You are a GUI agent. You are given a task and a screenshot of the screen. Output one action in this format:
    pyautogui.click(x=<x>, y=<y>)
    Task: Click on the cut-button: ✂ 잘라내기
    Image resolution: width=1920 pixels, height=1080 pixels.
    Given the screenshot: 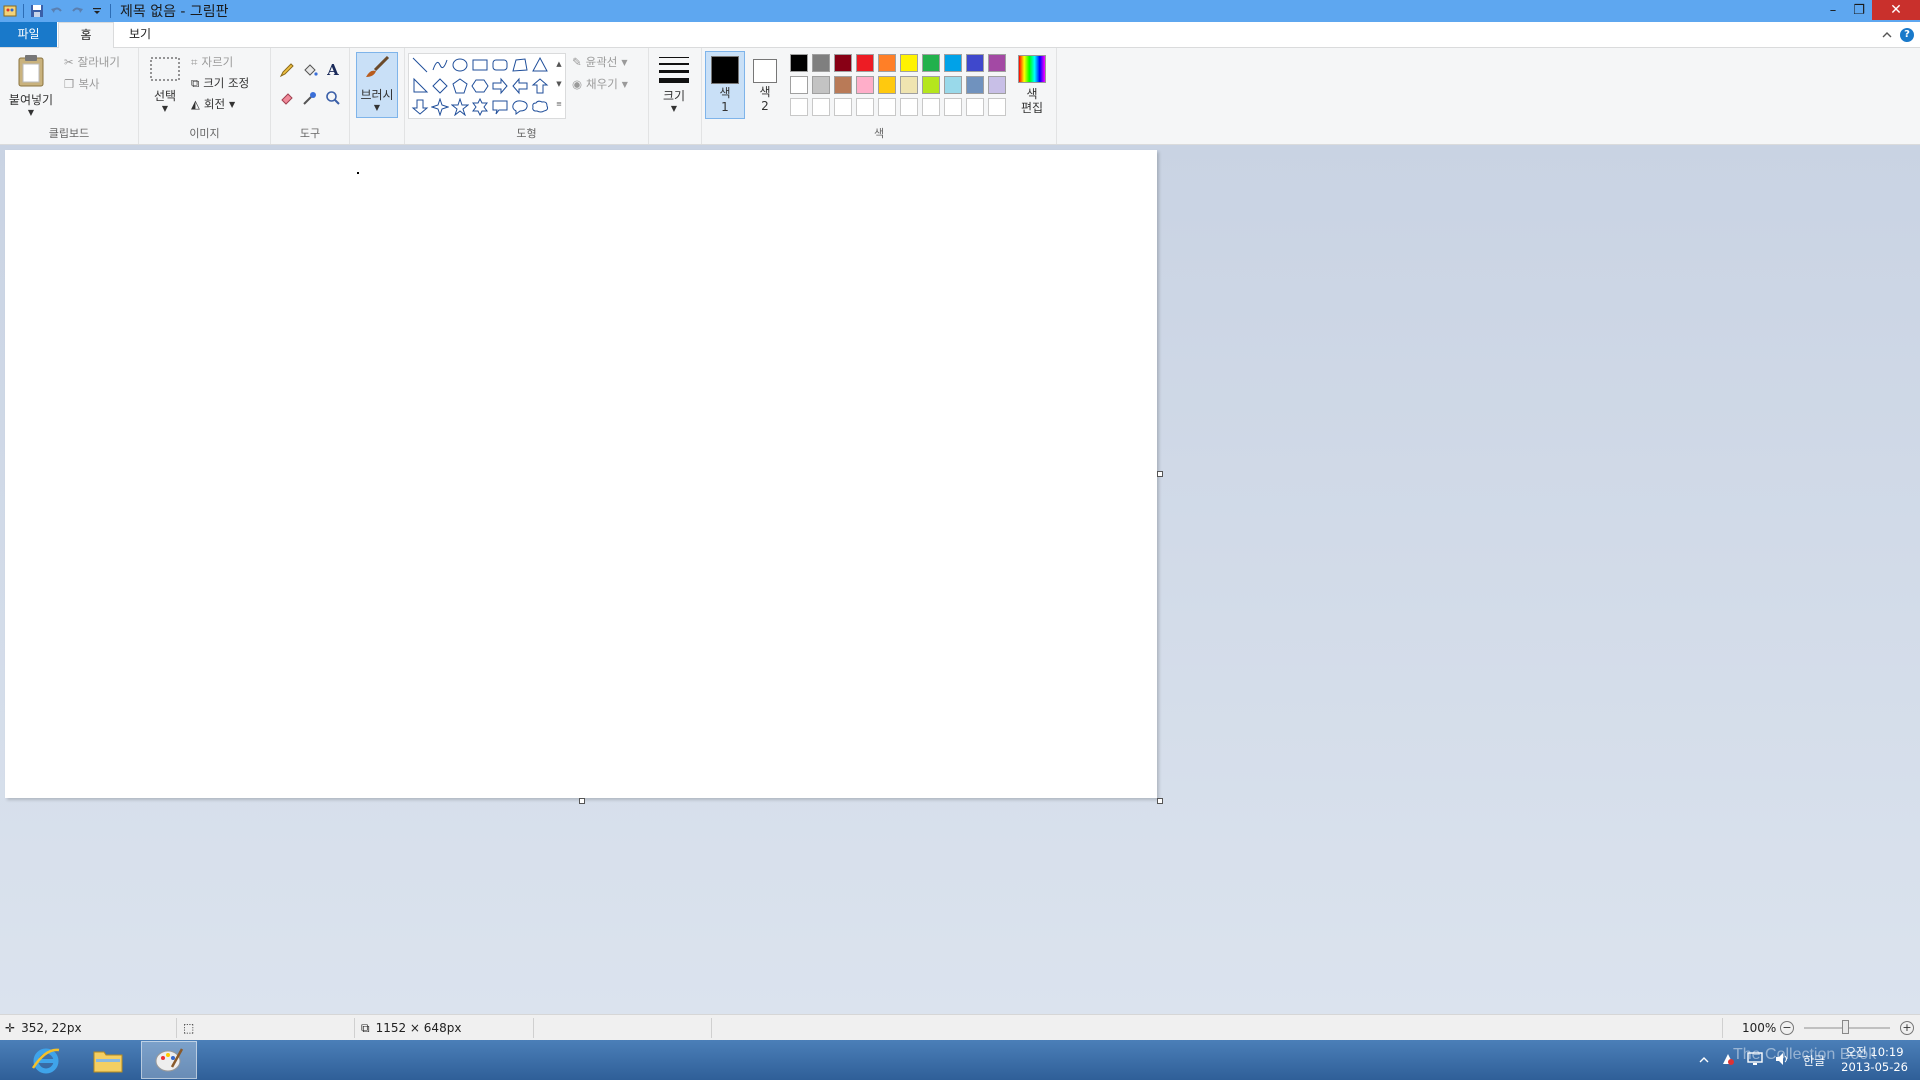 What is the action you would take?
    pyautogui.click(x=92, y=62)
    